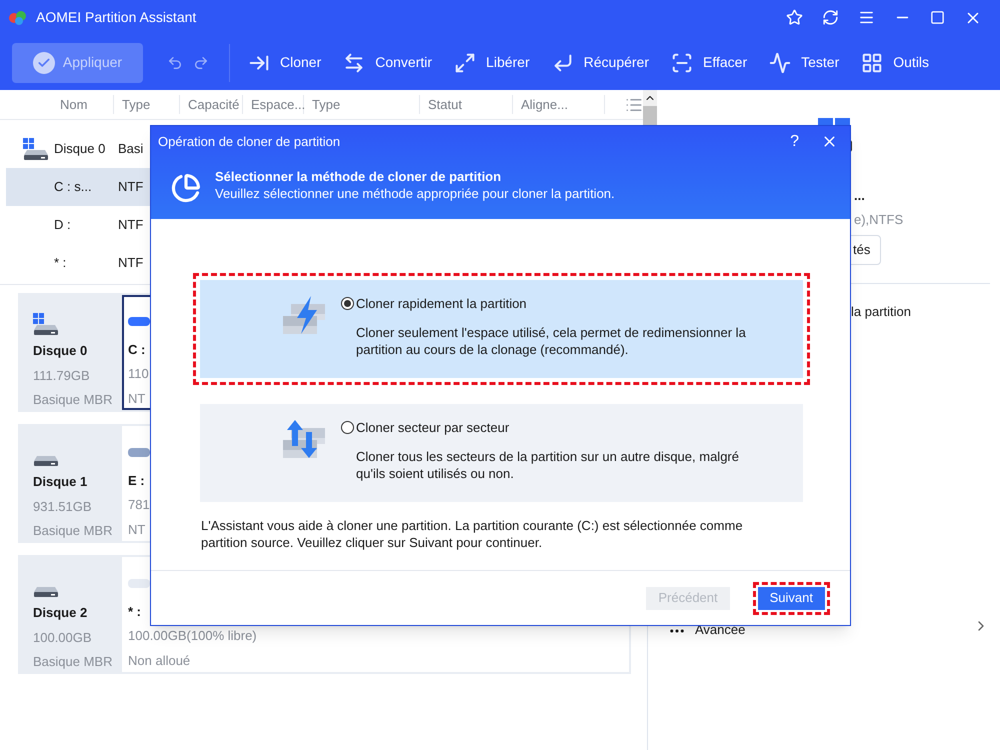  What do you see at coordinates (60, 613) in the screenshot?
I see `disk-name: Disque 2` at bounding box center [60, 613].